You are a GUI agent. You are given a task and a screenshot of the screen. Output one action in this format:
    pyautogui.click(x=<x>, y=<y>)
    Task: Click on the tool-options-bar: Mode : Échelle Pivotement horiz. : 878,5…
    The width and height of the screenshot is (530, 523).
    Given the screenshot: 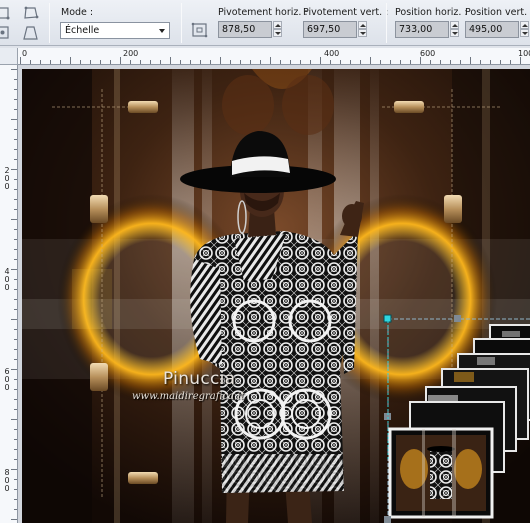 What is the action you would take?
    pyautogui.click(x=265, y=23)
    